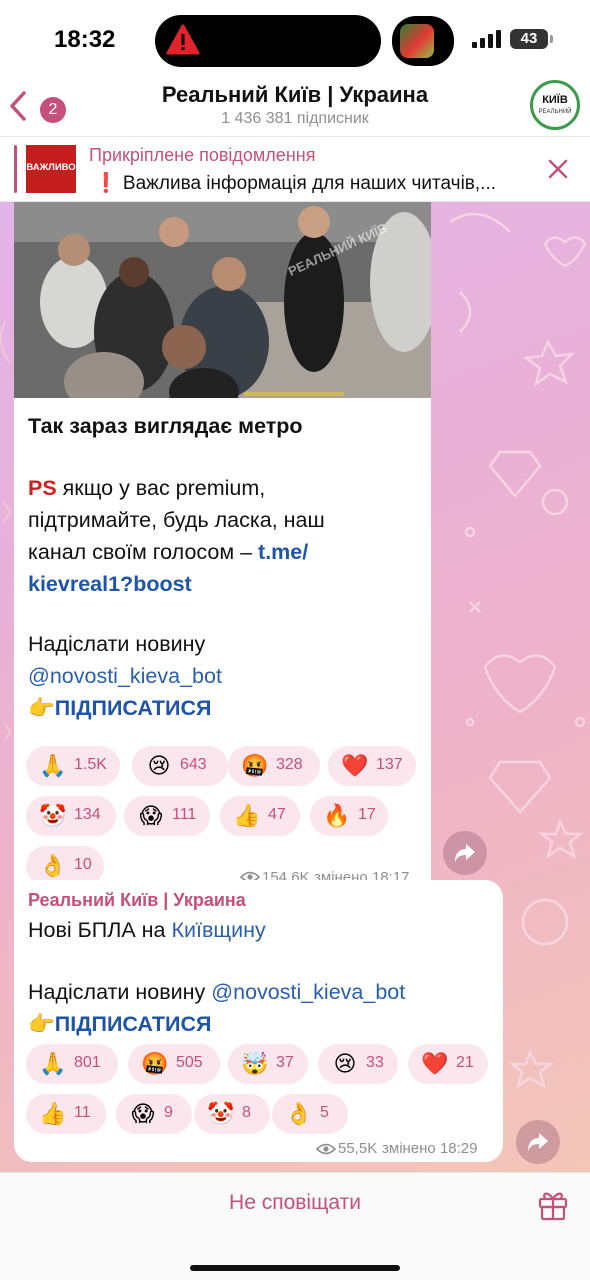 This screenshot has width=590, height=1280. What do you see at coordinates (90, 764) in the screenshot?
I see `reaction-count: 1.5K` at bounding box center [90, 764].